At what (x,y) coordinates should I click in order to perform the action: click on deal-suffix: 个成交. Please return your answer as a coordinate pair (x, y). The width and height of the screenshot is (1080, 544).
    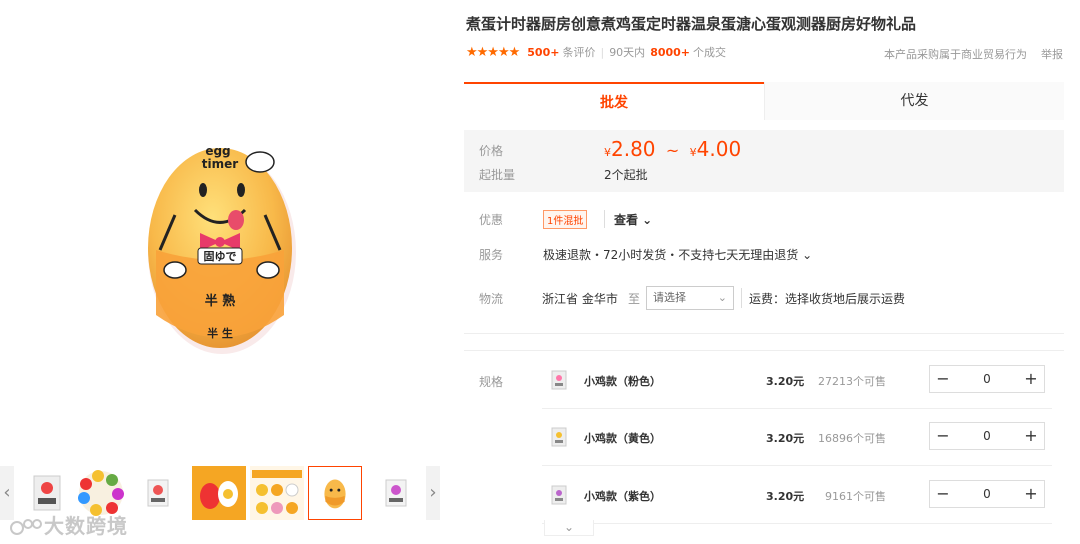
    Looking at the image, I should click on (710, 52).